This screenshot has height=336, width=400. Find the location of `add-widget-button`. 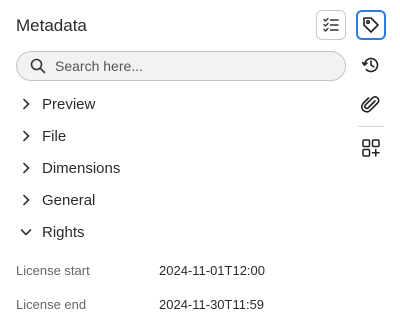

add-widget-button is located at coordinates (371, 148).